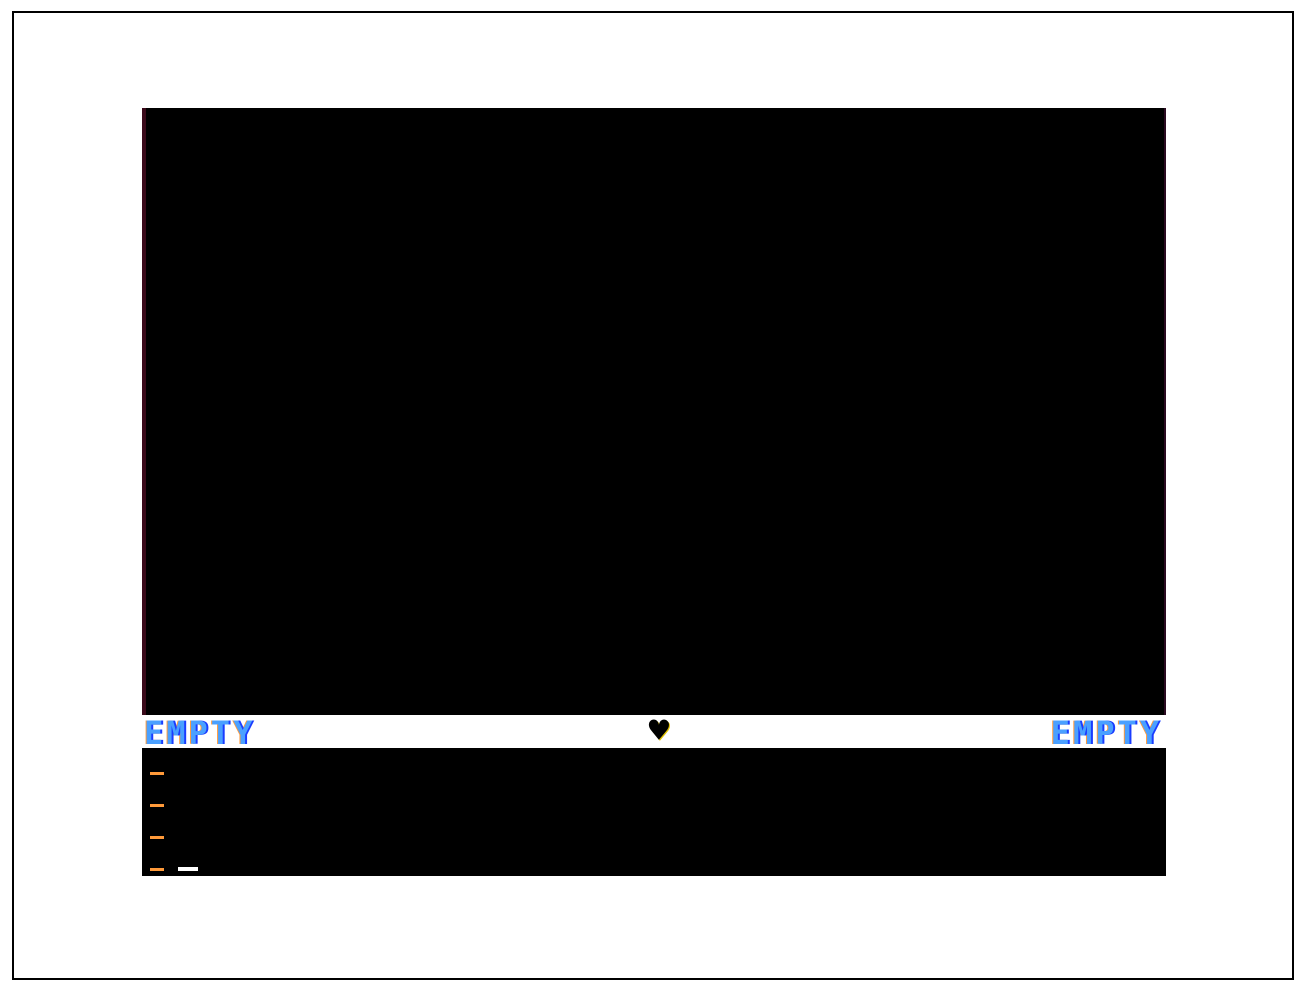 The height and width of the screenshot is (994, 1308). I want to click on message-area, so click(654, 812).